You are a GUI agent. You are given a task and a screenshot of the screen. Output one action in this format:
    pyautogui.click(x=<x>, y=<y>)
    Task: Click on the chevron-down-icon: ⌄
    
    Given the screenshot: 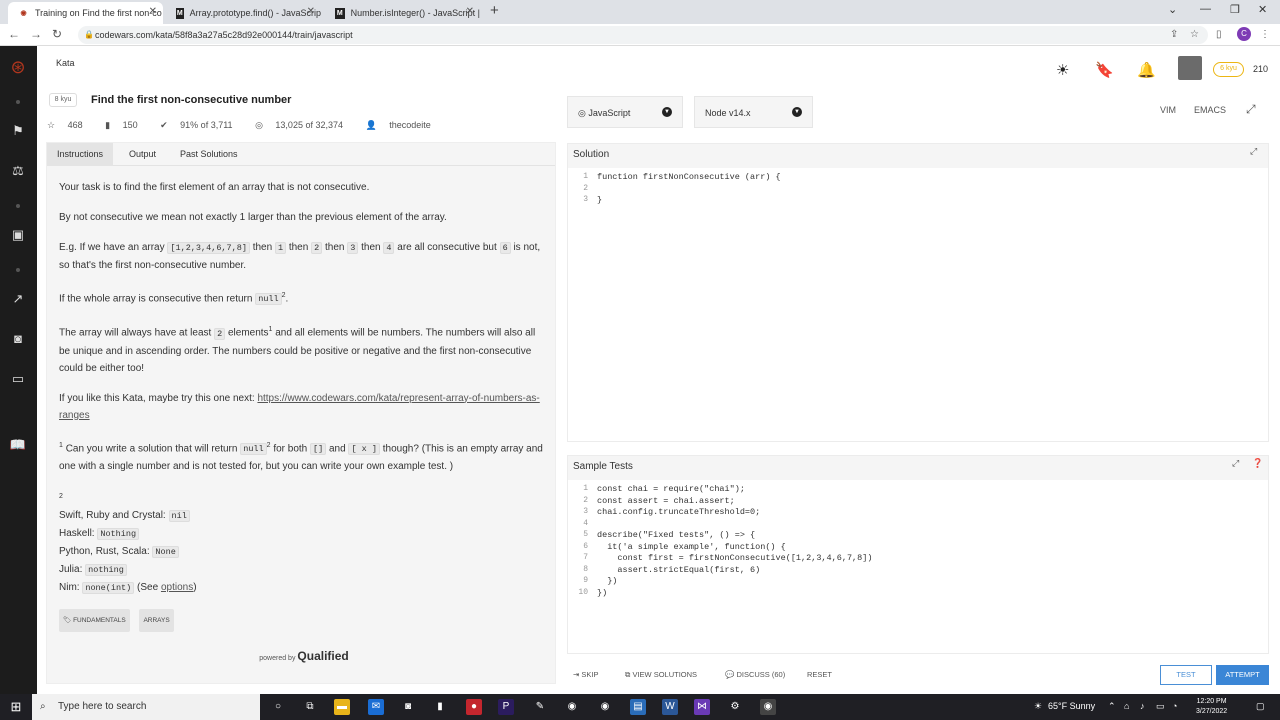 What is the action you would take?
    pyautogui.click(x=1172, y=9)
    